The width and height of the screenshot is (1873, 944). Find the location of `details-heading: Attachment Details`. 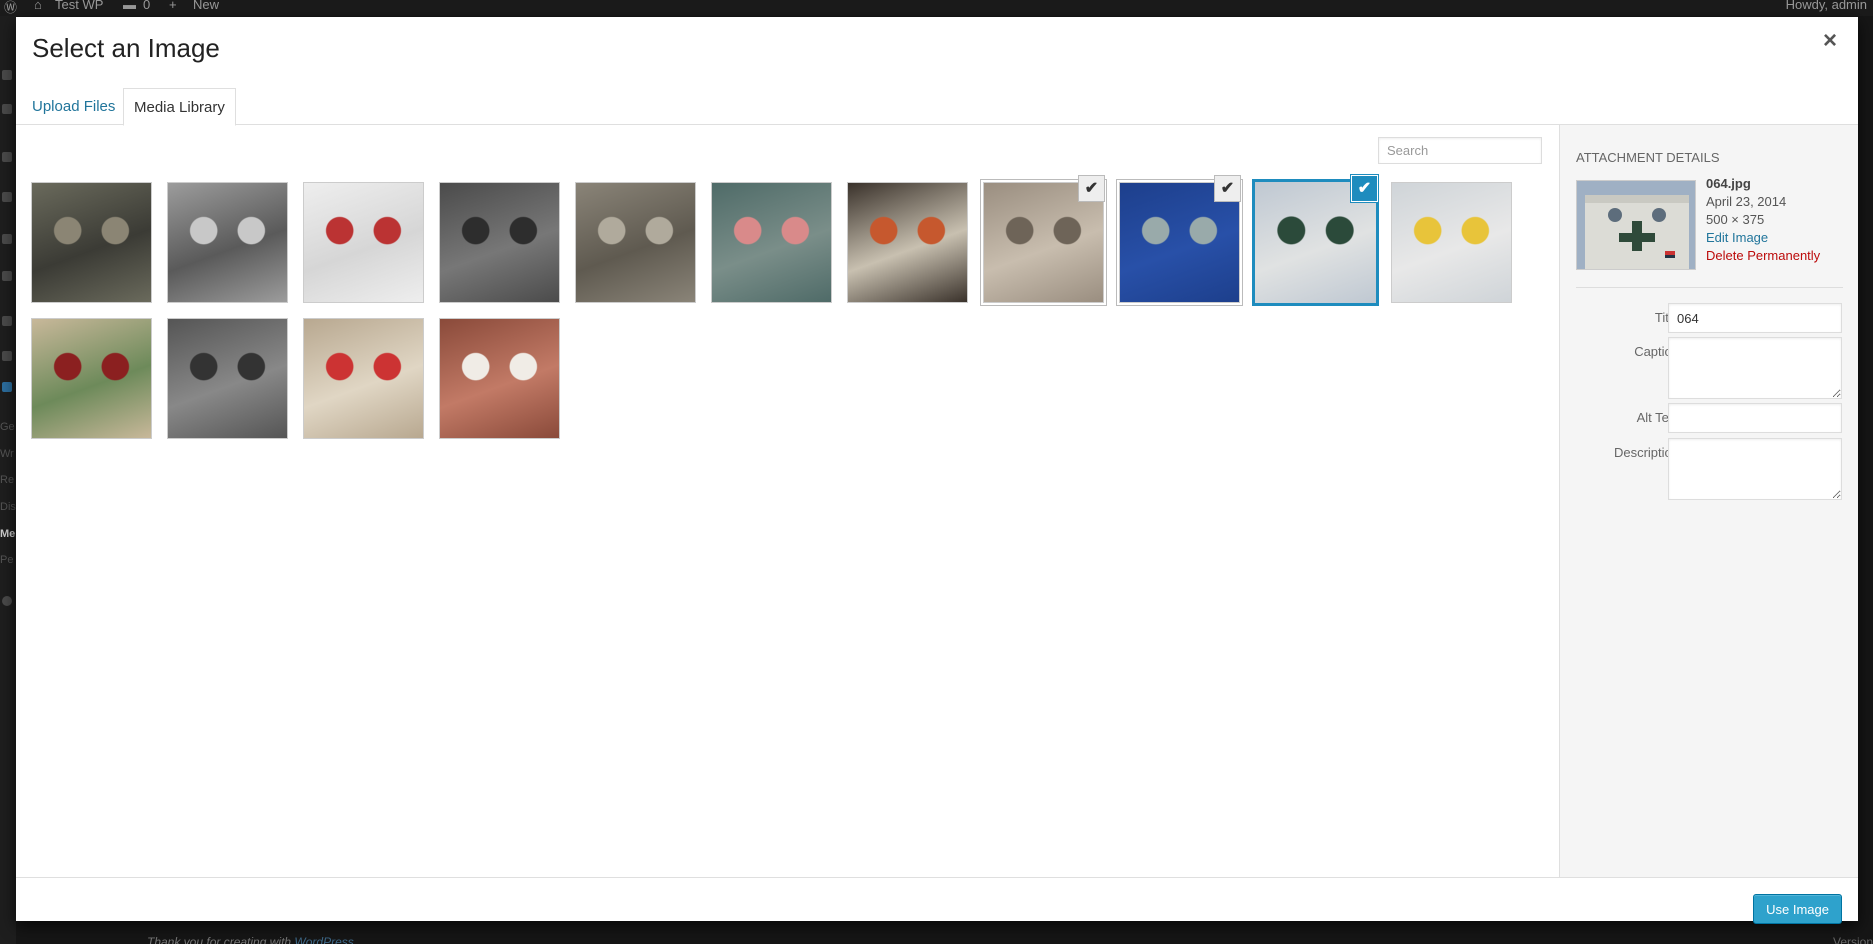

details-heading: Attachment Details is located at coordinates (1648, 157).